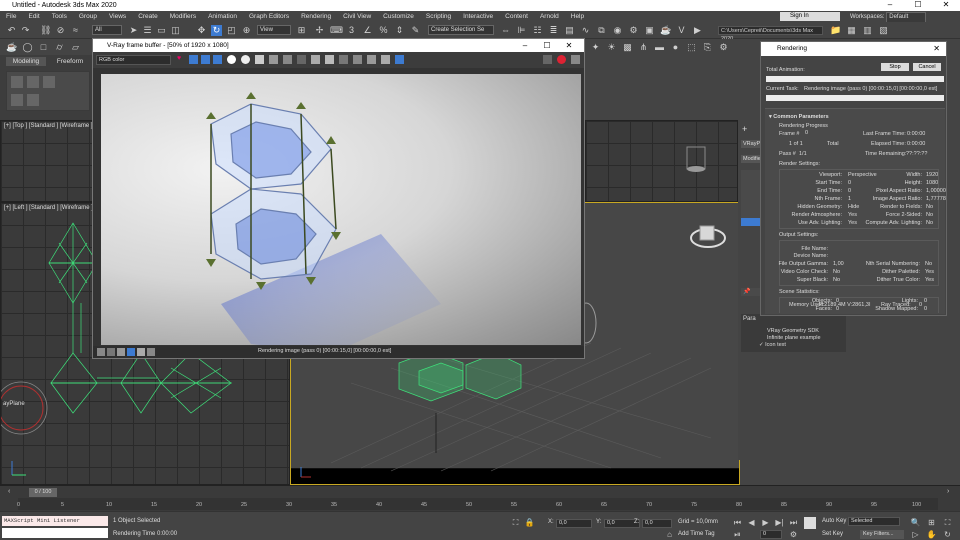 The width and height of the screenshot is (960, 540). What do you see at coordinates (927, 67) in the screenshot?
I see `cancel-button: Cancel` at bounding box center [927, 67].